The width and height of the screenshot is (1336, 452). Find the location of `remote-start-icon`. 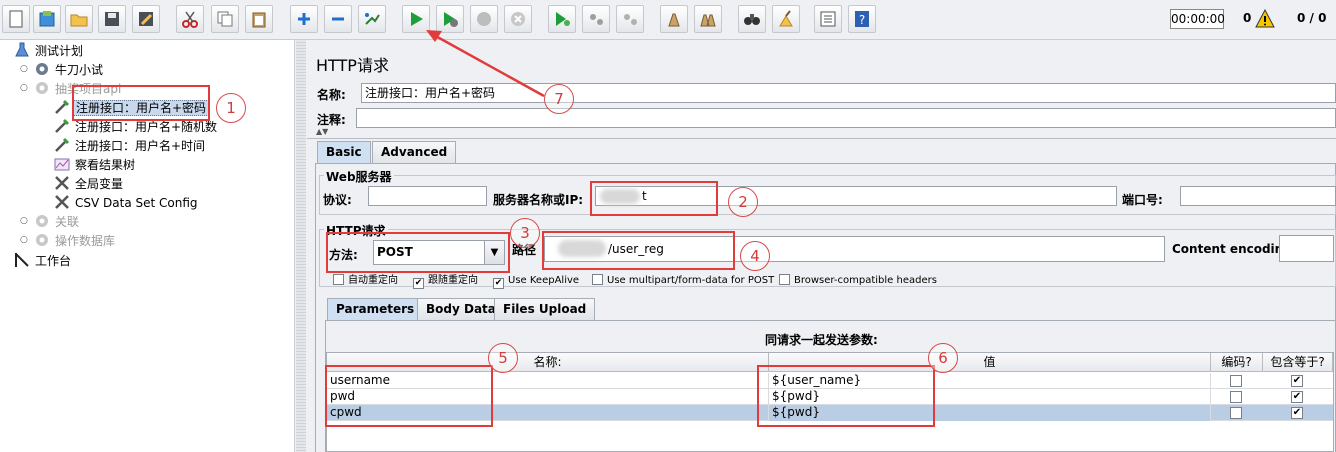

remote-start-icon is located at coordinates (562, 19).